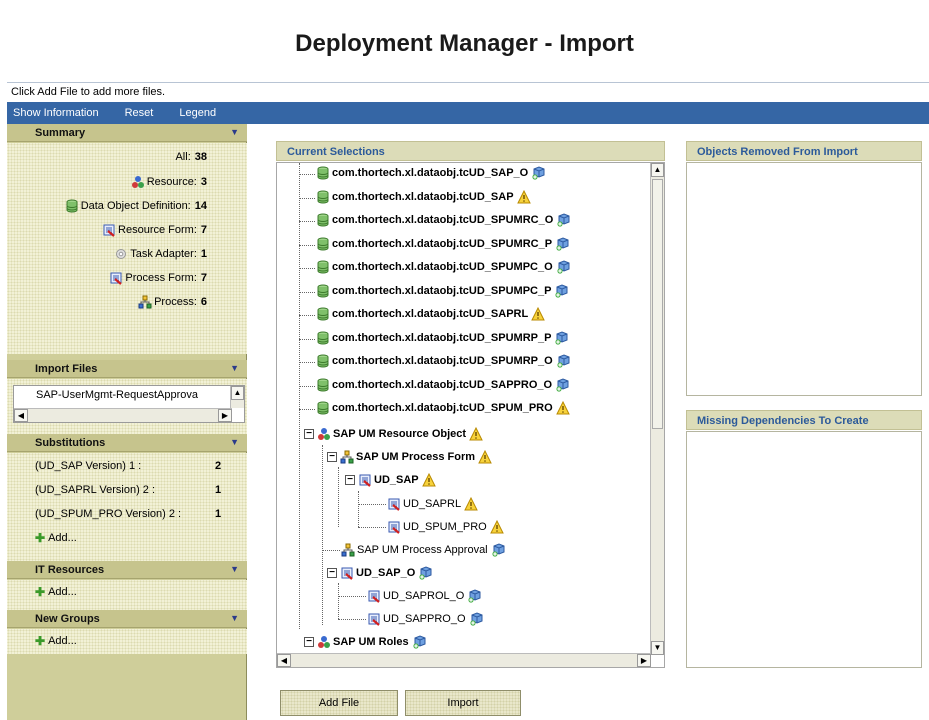  I want to click on tree-node-data-object: com.thortech.xl.dataobj.tcUD_SAPRL, so click(431, 314).